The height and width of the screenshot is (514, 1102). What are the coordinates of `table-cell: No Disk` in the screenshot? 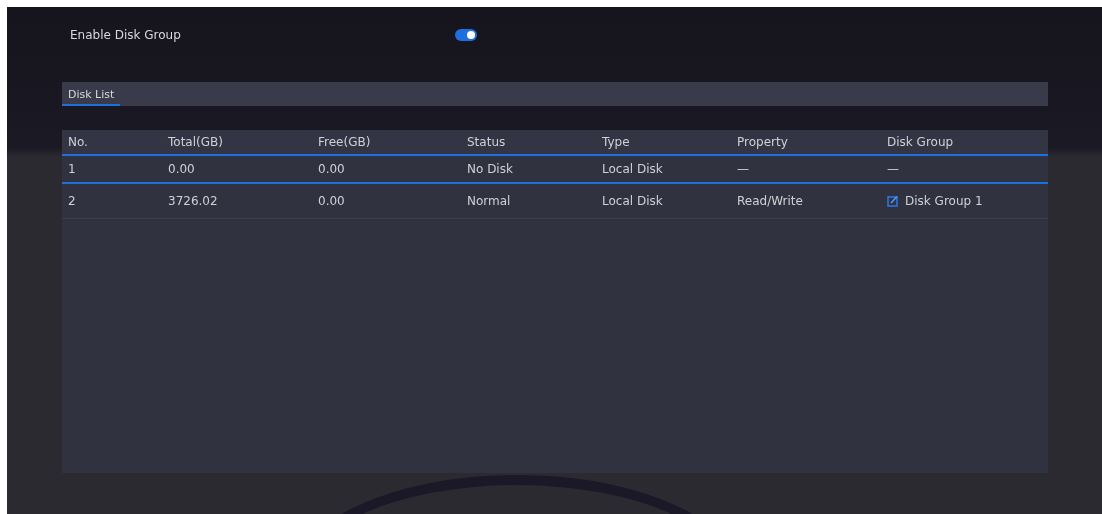 It's located at (490, 169).